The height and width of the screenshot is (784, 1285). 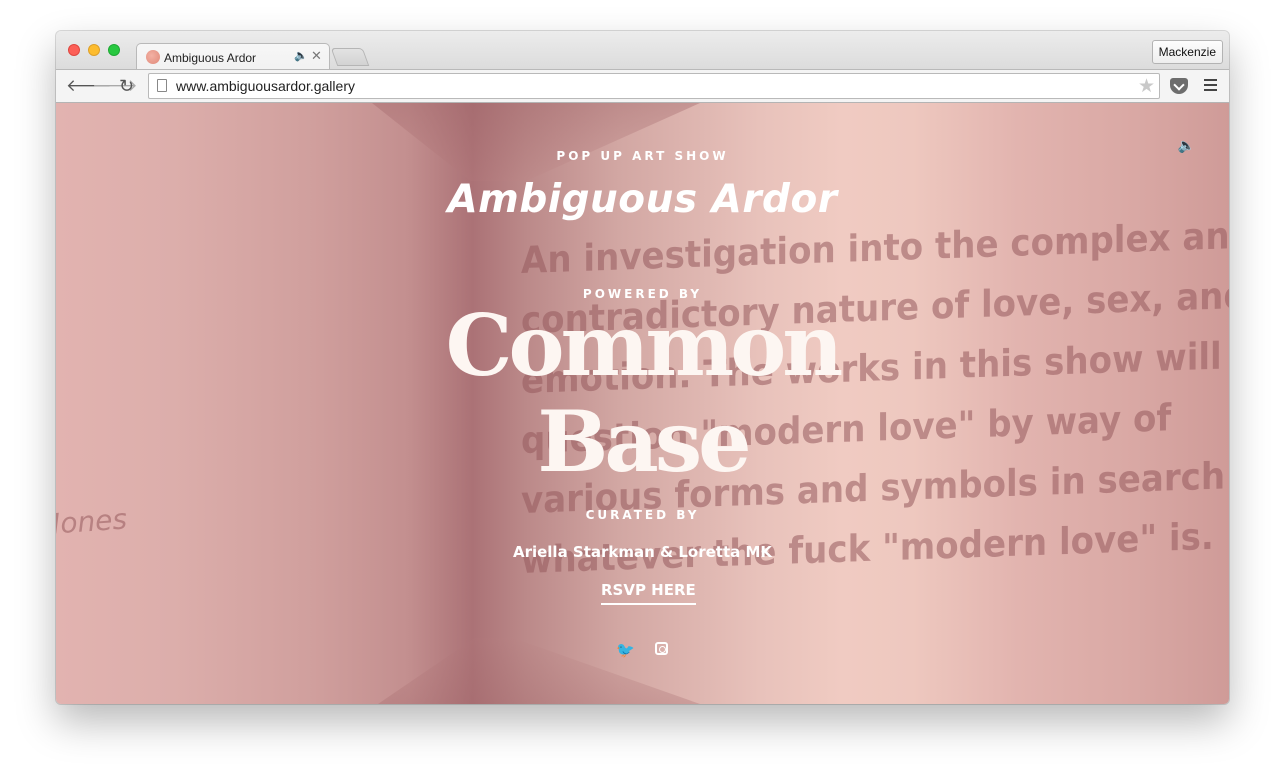 I want to click on tab-strip: Ambiguous Ardor 🔈 ✕ Mackenzie, so click(x=642, y=51).